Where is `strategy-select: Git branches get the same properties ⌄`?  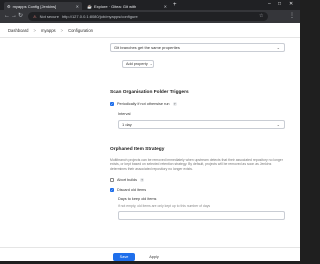
strategy-select: Git branches get the same properties ⌄ is located at coordinates (197, 47).